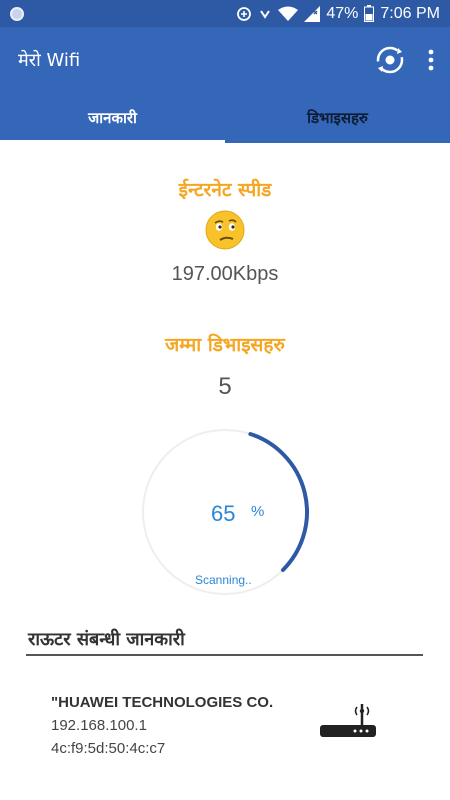  Describe the element at coordinates (112, 118) in the screenshot. I see `tab-info: जानकारी` at that location.